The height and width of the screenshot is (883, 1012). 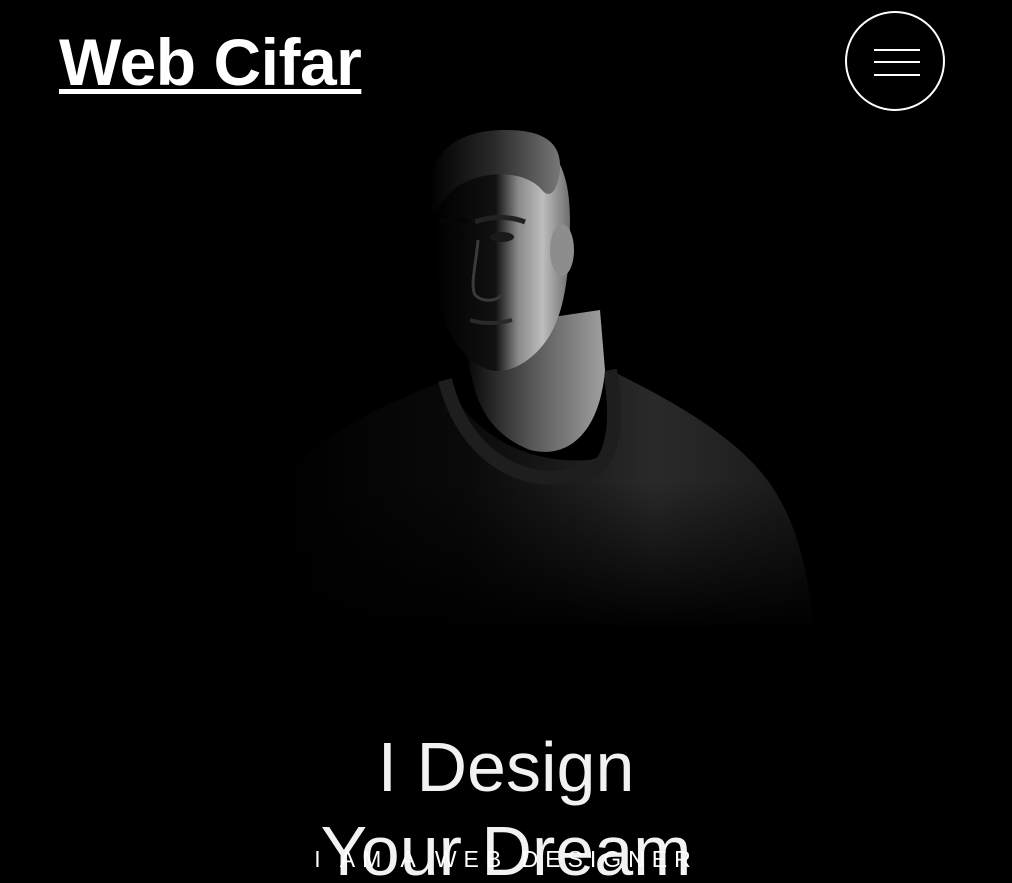 I want to click on menu-bar-bottom, so click(x=897, y=75).